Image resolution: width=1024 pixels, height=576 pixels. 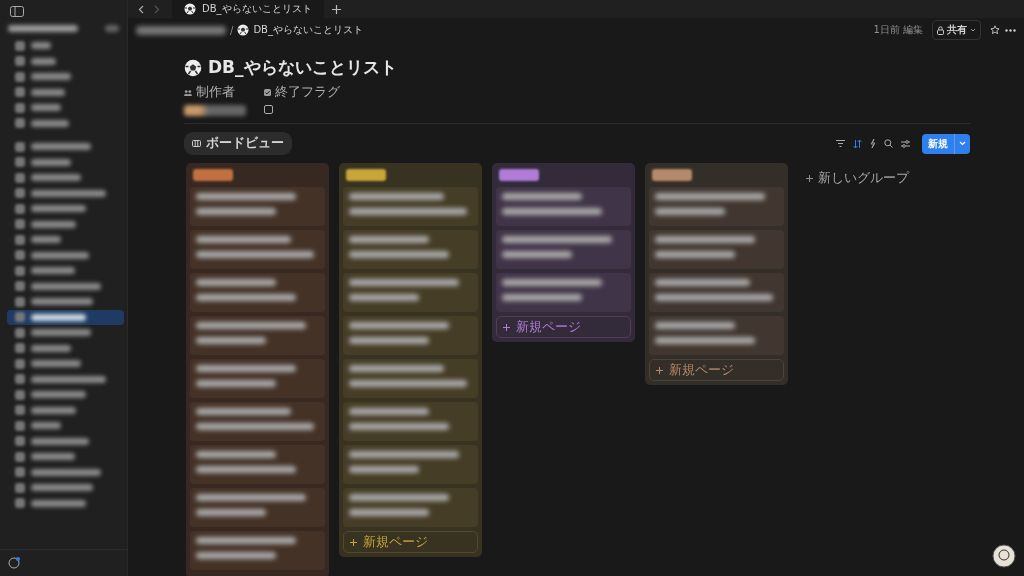 I want to click on filter-icon, so click(x=840, y=143).